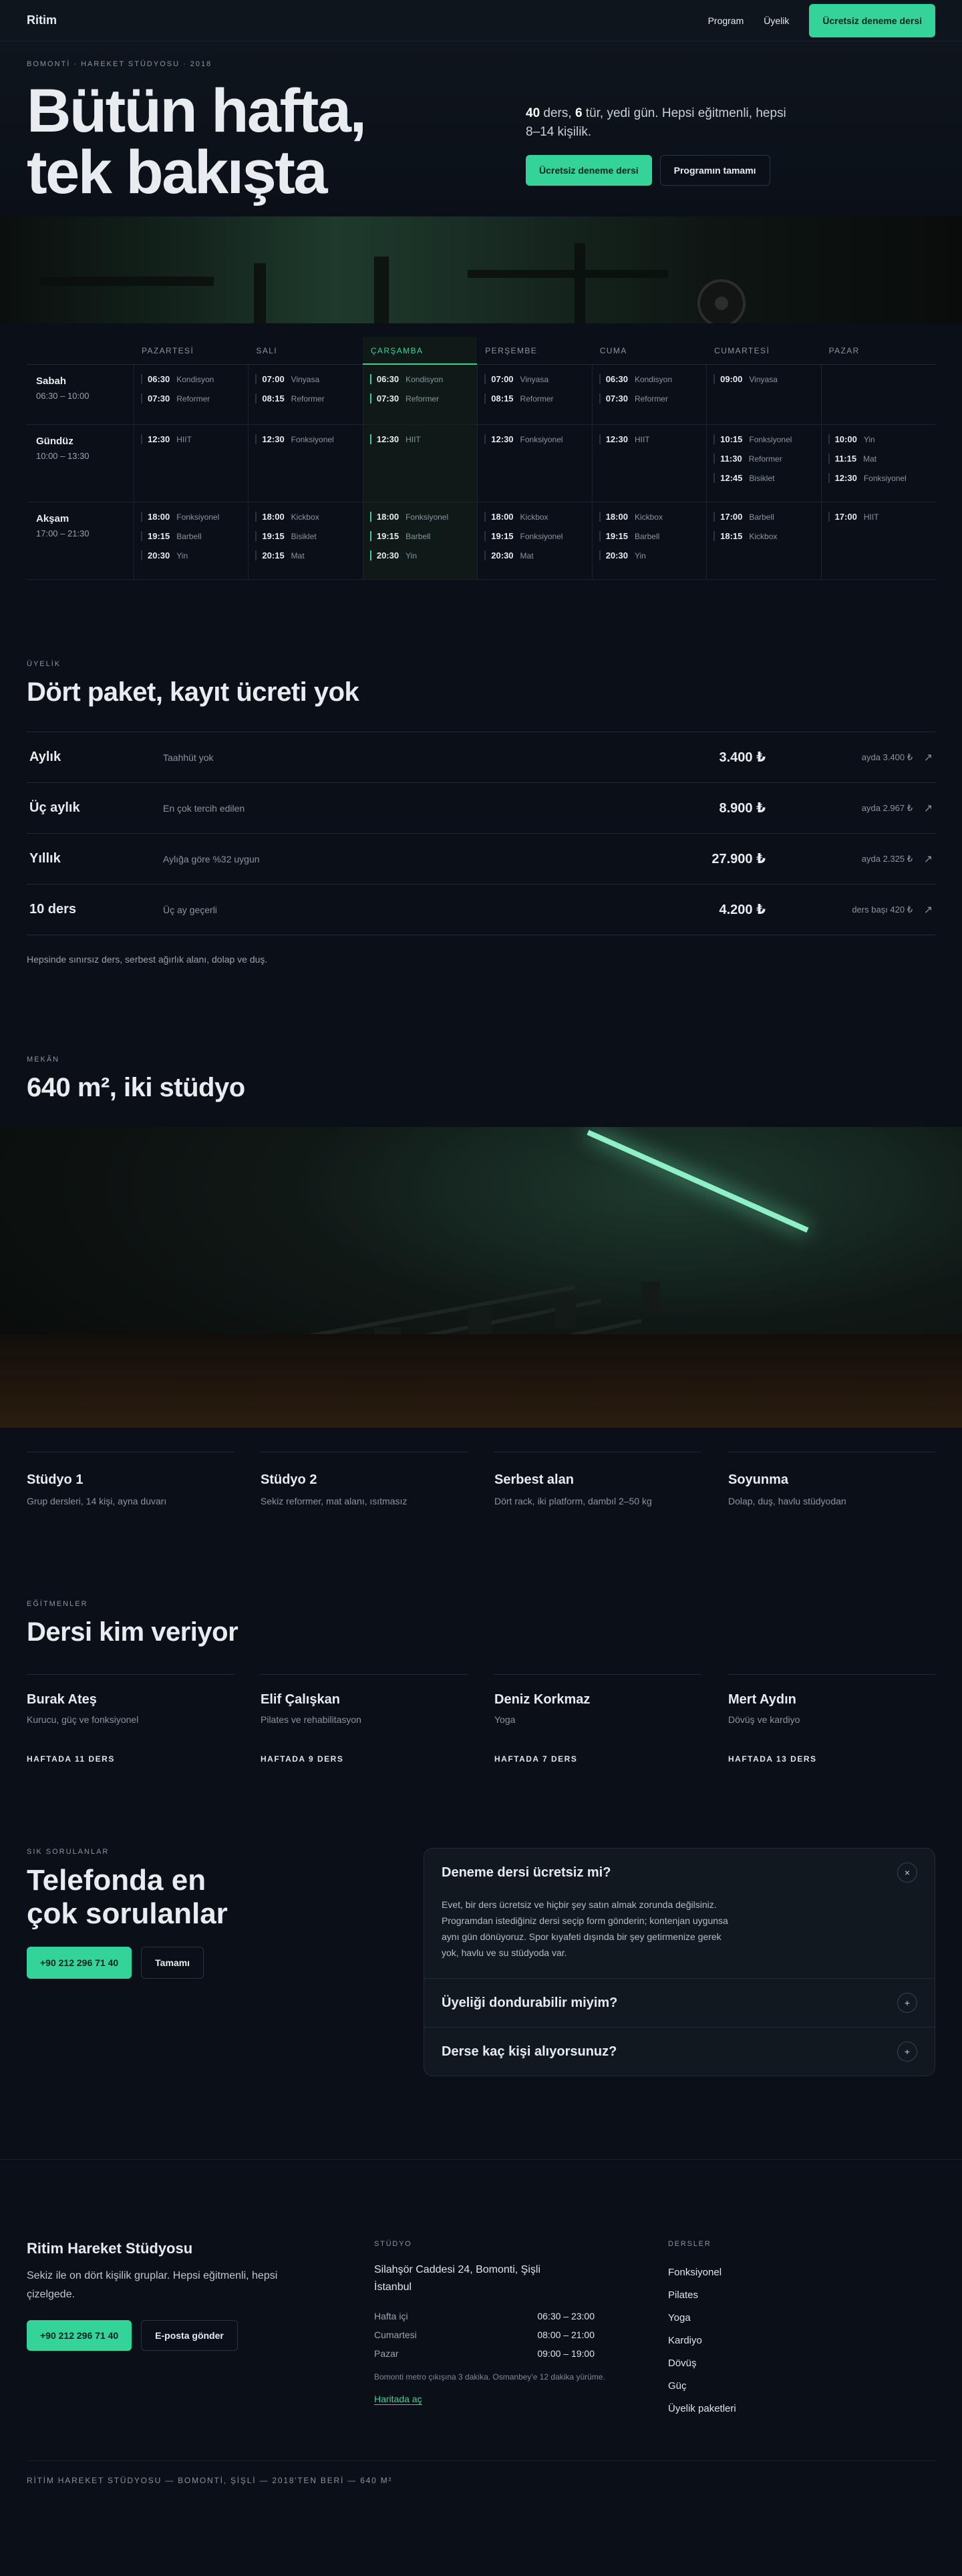 This screenshot has width=962, height=2576. What do you see at coordinates (420, 351) in the screenshot?
I see `day-header: ÇARŞAMBA` at bounding box center [420, 351].